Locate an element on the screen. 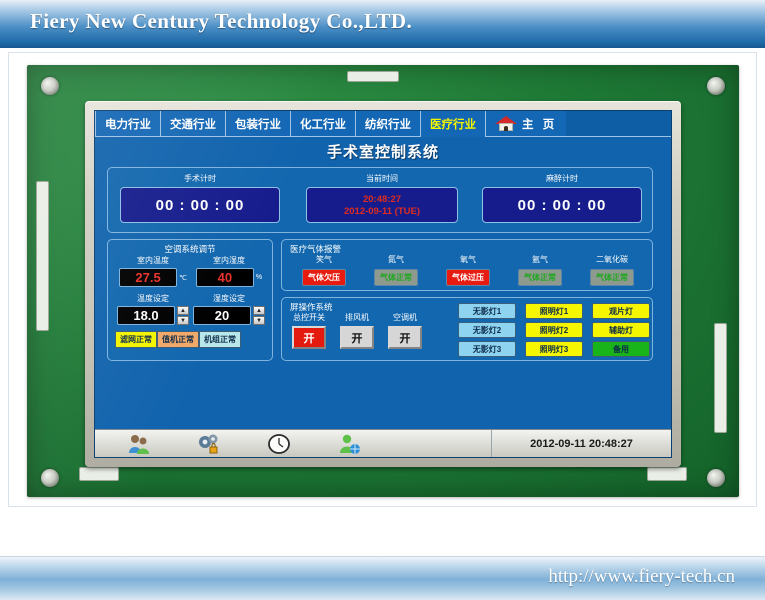  temperature-stepper: ▲ ▼ is located at coordinates (183, 315).